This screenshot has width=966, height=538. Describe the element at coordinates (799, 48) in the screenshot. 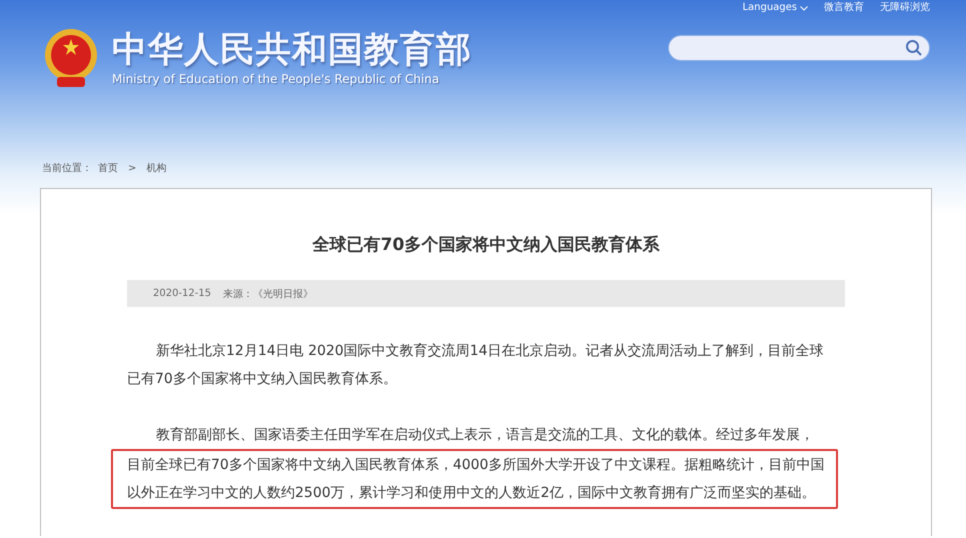

I see `search-field` at that location.